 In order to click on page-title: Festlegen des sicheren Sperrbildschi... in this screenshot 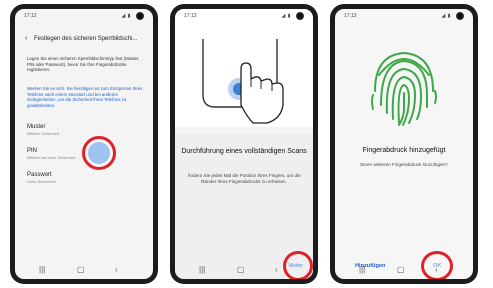, I will do `click(86, 39)`.